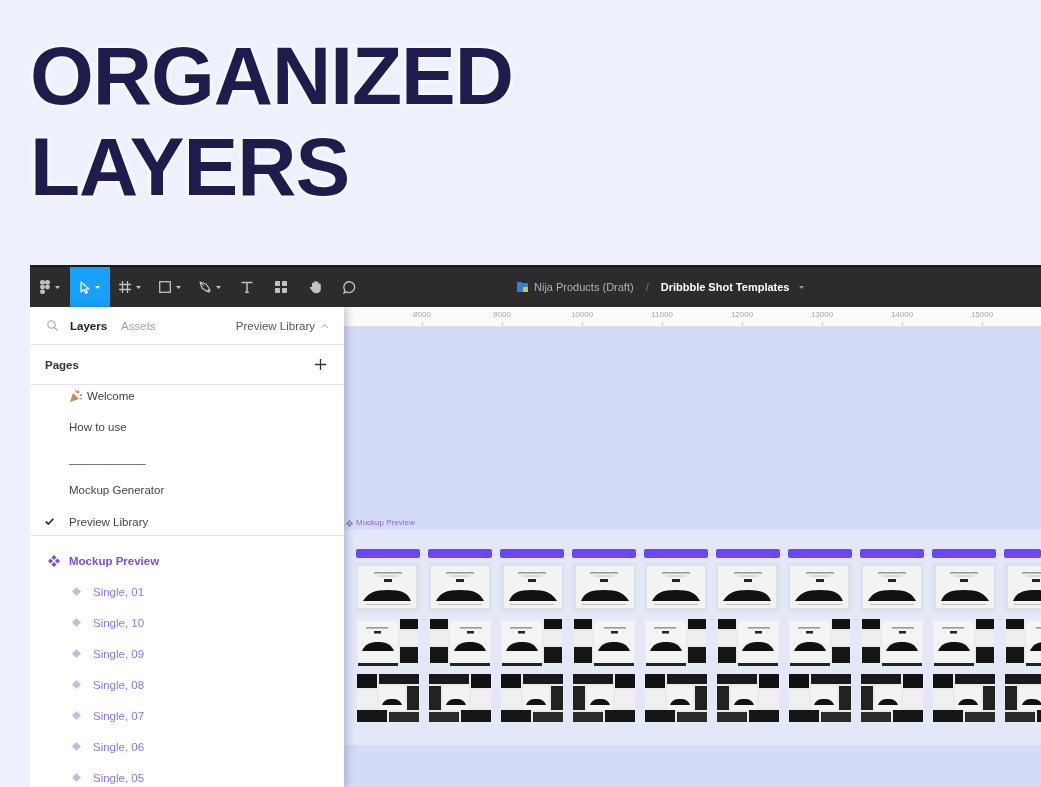 The width and height of the screenshot is (1041, 787). Describe the element at coordinates (165, 287) in the screenshot. I see `rectangle-icon` at that location.